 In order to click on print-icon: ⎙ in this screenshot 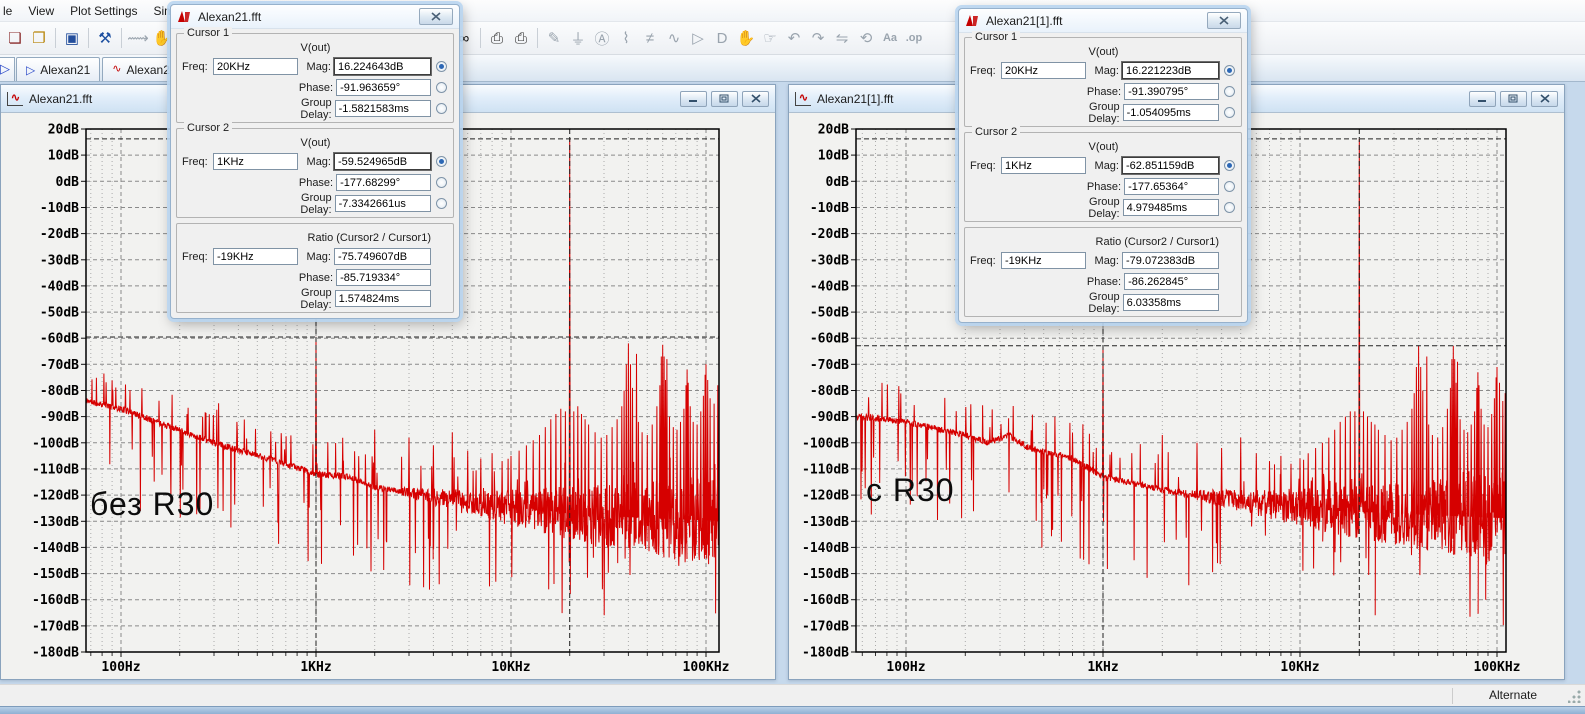, I will do `click(497, 38)`.